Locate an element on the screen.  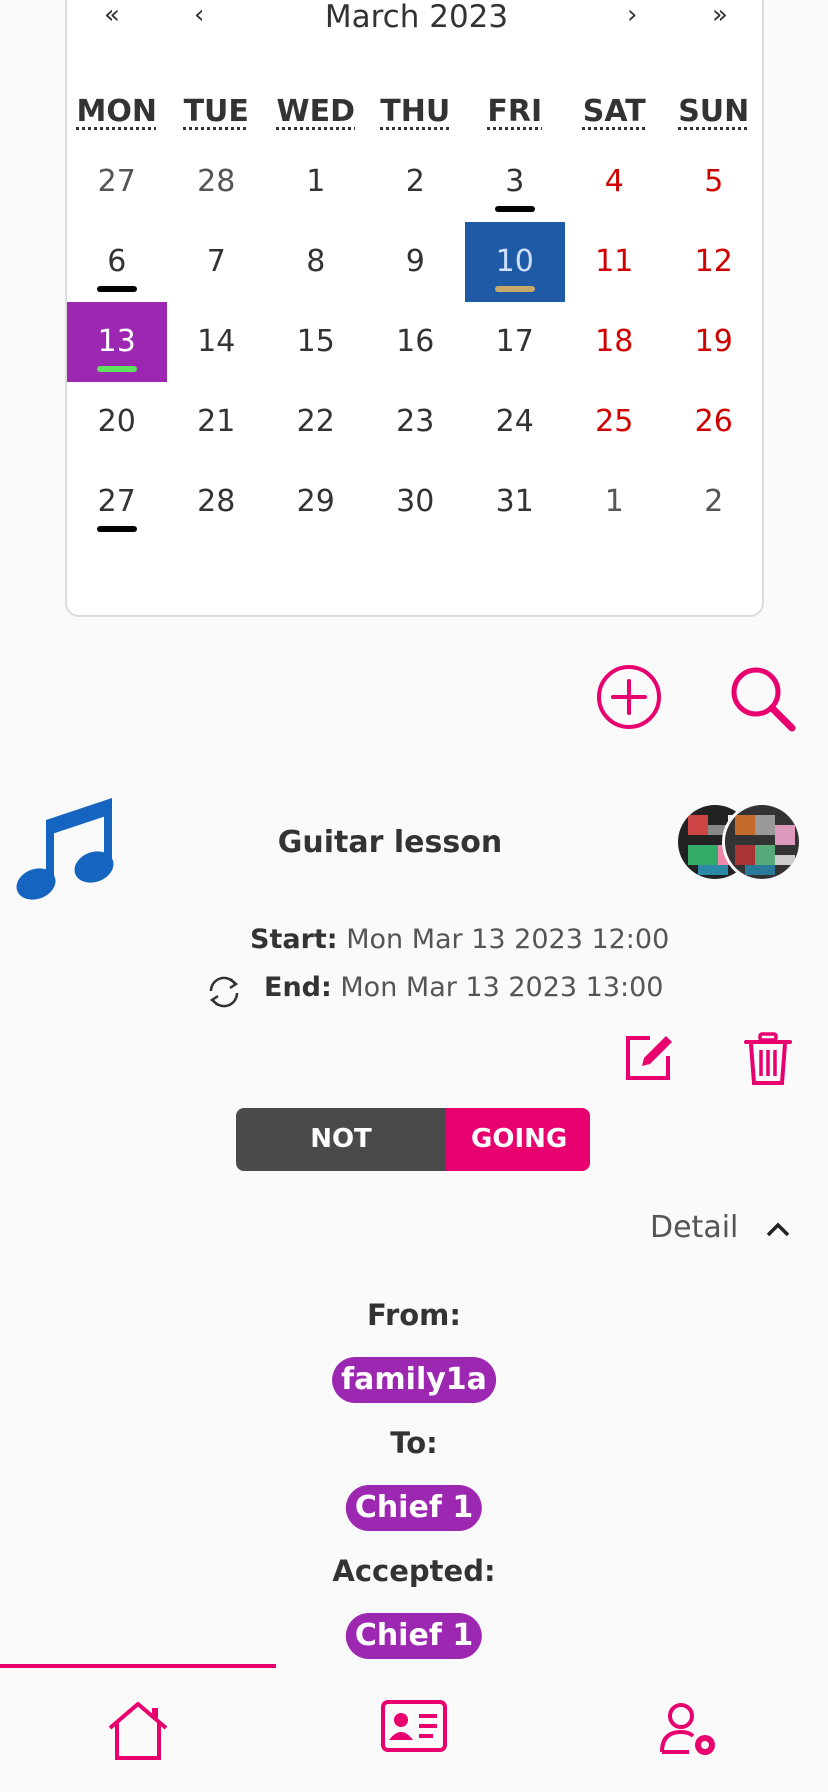
calendar-day: 16 is located at coordinates (416, 342).